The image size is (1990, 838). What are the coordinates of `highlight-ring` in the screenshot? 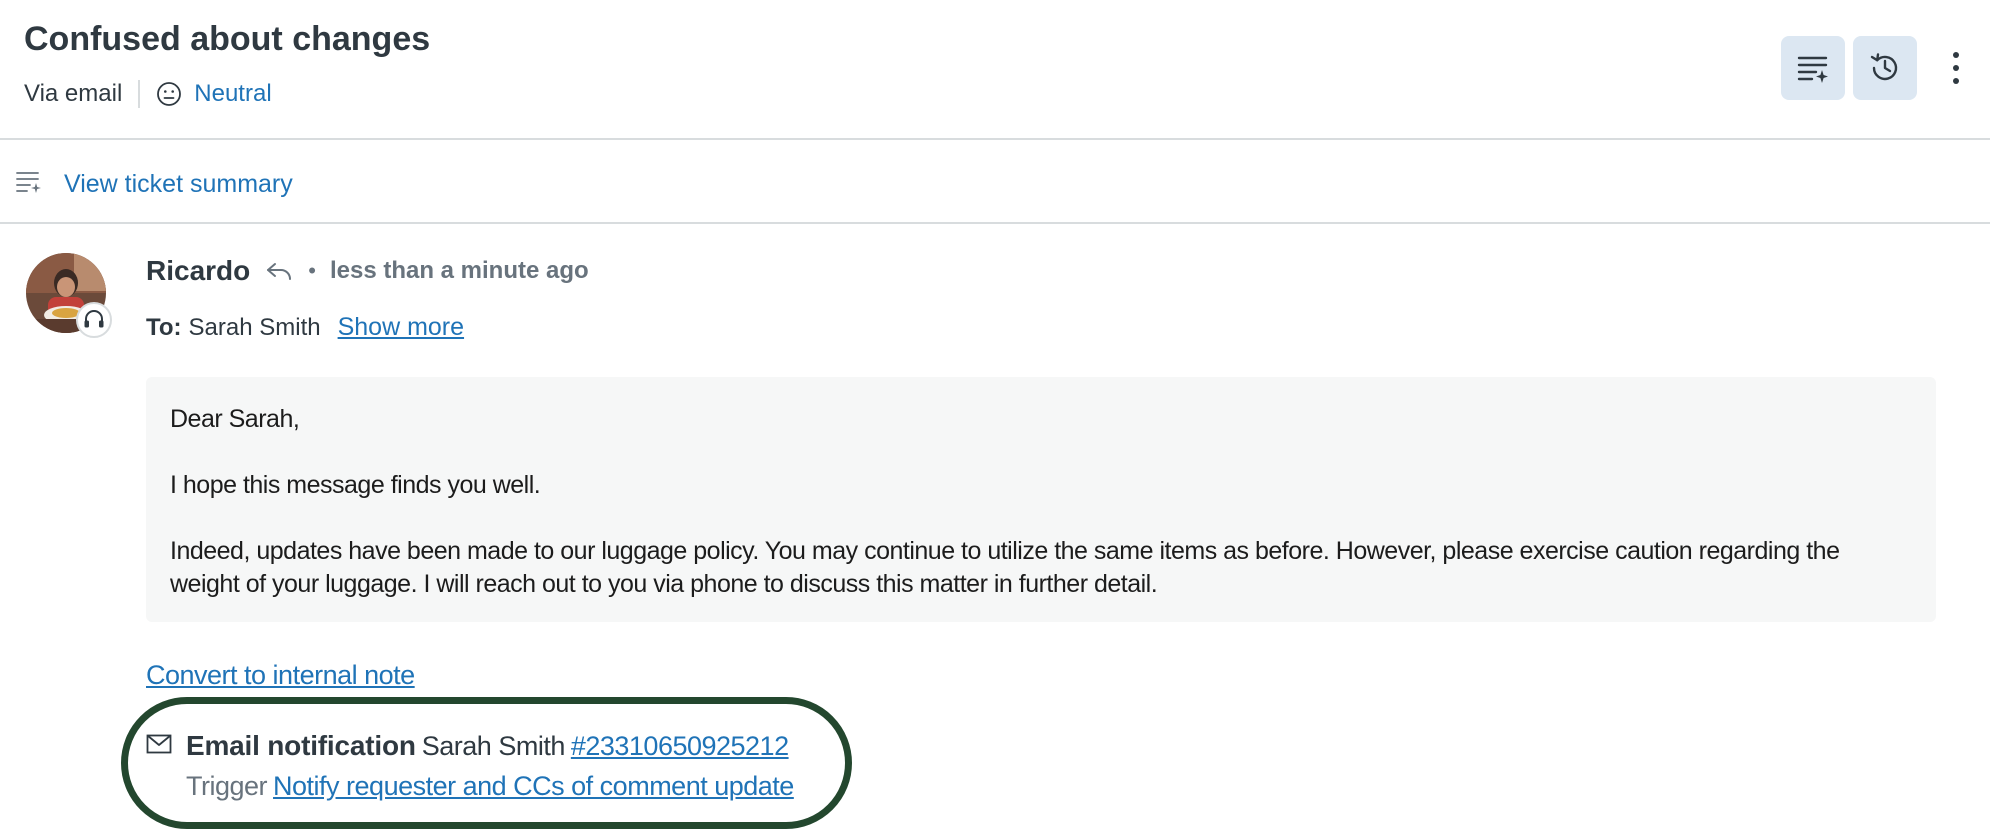 It's located at (486, 763).